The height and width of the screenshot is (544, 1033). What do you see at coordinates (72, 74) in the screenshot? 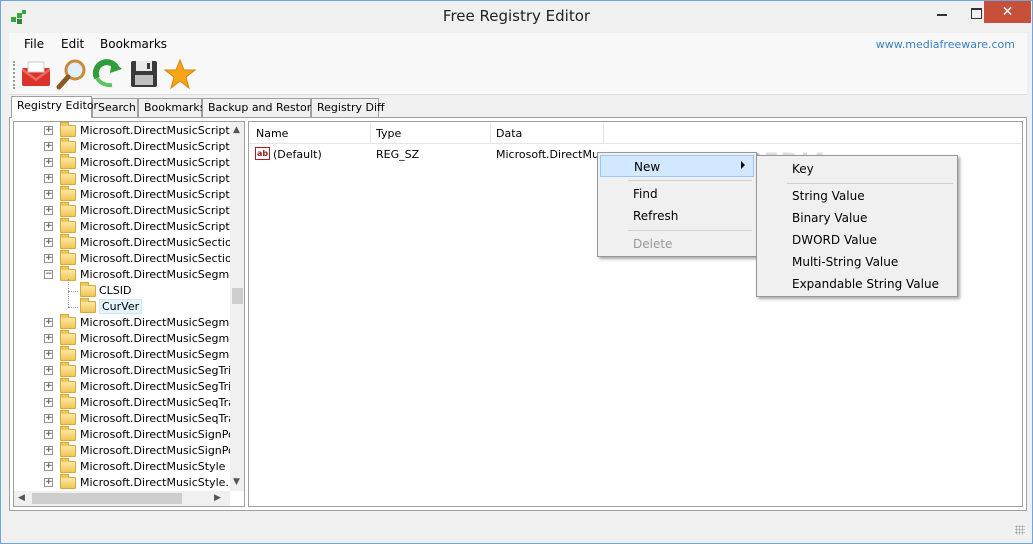
I see `search-icon` at bounding box center [72, 74].